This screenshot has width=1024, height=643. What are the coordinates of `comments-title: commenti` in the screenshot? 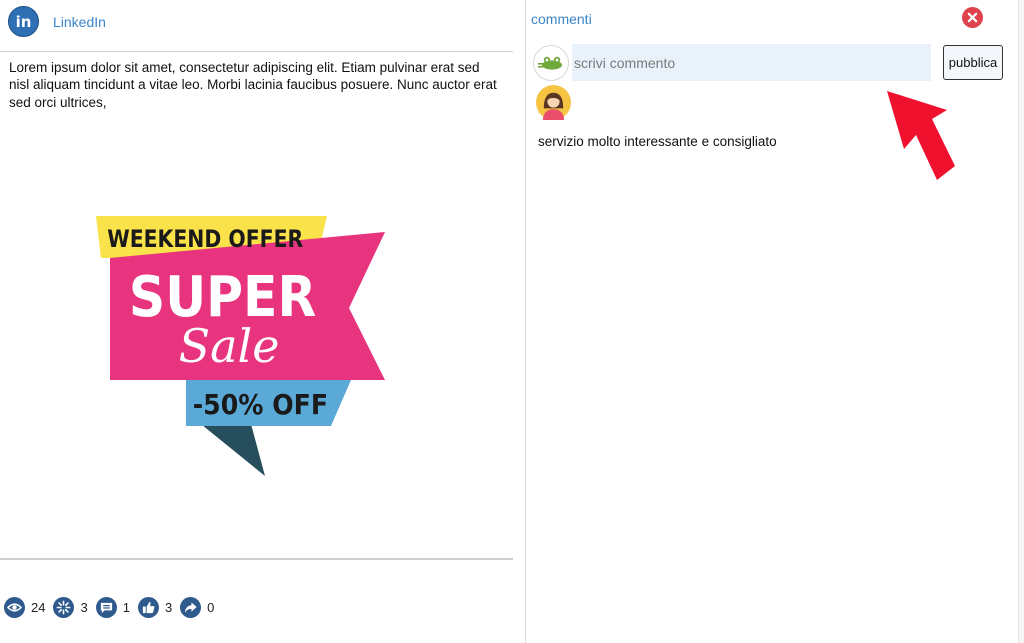 It's located at (561, 19).